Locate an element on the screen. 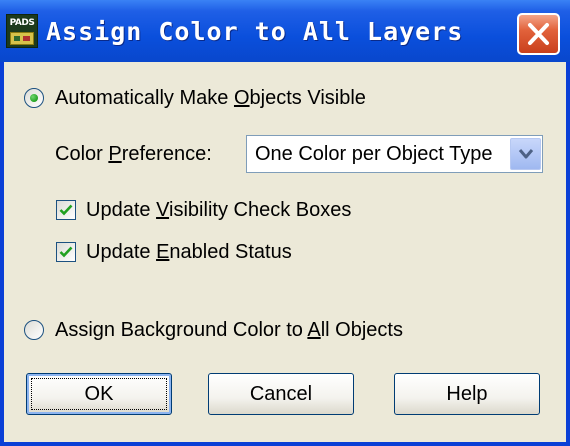 Image resolution: width=570 pixels, height=446 pixels. color-preference-label-mnemonic: P is located at coordinates (115, 154).